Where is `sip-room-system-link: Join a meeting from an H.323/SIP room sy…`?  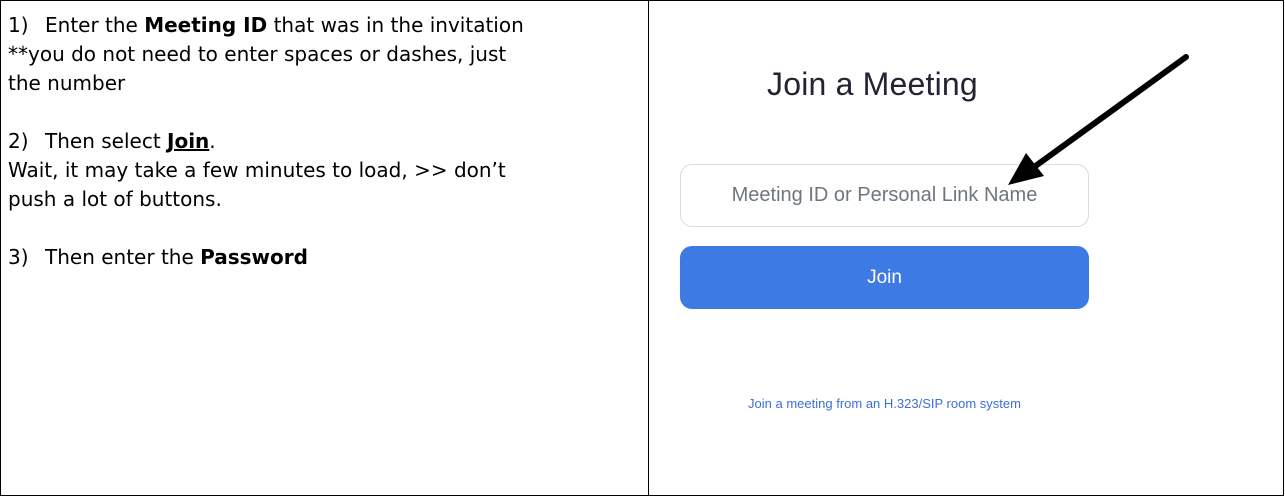
sip-room-system-link: Join a meeting from an H.323/SIP room sy… is located at coordinates (884, 403).